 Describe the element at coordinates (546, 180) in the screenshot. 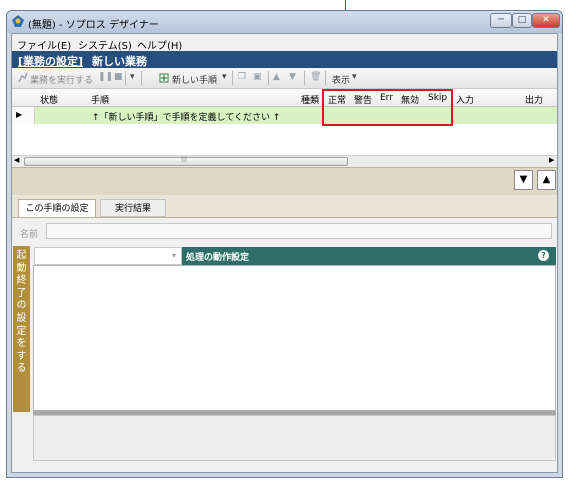

I see `move-up-button: ▲` at that location.